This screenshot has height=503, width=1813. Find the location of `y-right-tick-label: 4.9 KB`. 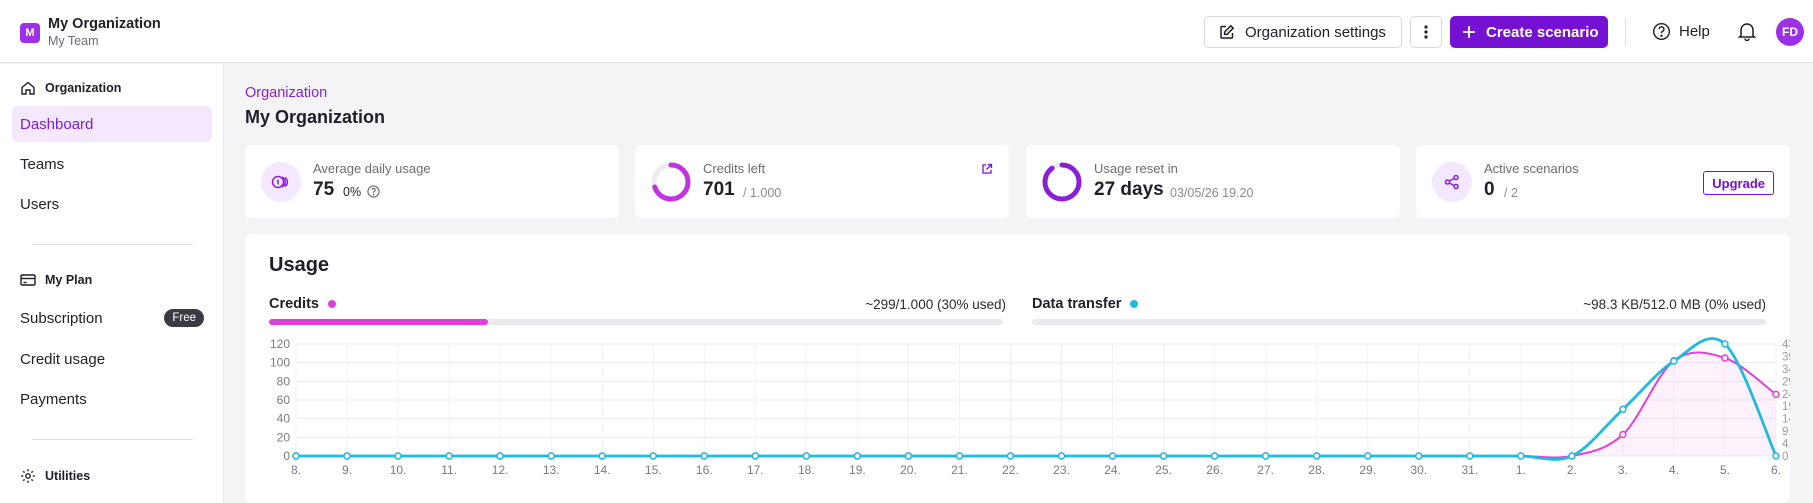

y-right-tick-label: 4.9 KB is located at coordinates (1786, 445).